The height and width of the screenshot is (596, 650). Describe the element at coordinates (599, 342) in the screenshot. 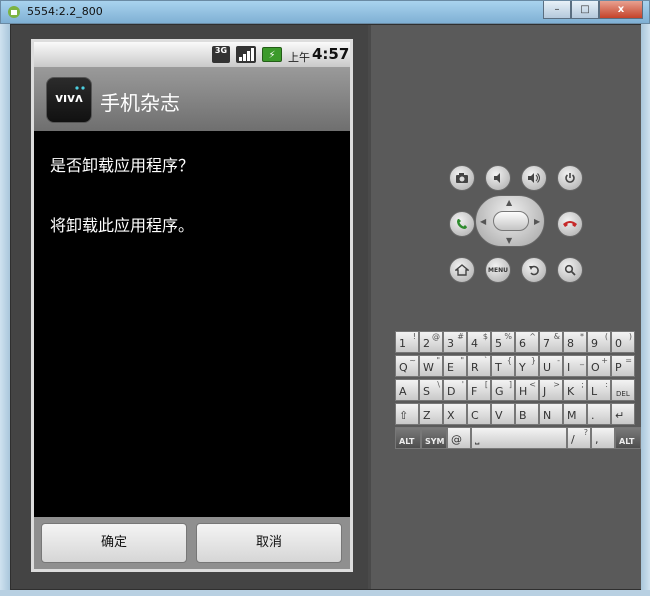

I see `key-9: 9(` at that location.